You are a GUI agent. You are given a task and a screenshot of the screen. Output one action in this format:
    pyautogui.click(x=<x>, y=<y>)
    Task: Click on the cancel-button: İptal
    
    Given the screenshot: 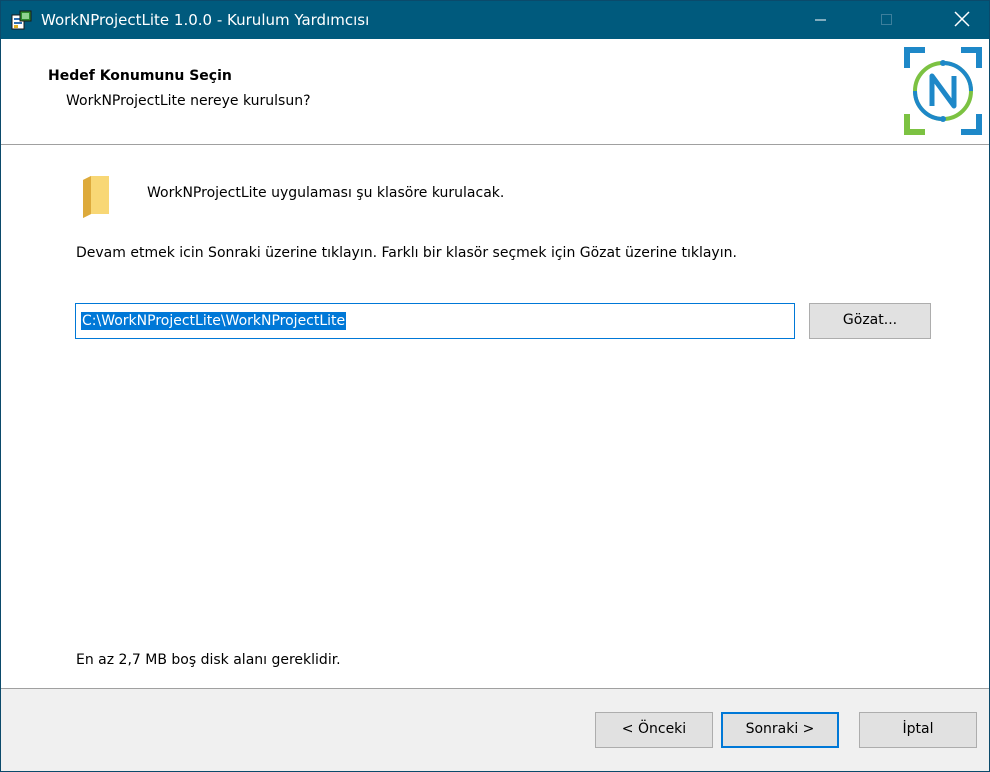 What is the action you would take?
    pyautogui.click(x=918, y=730)
    